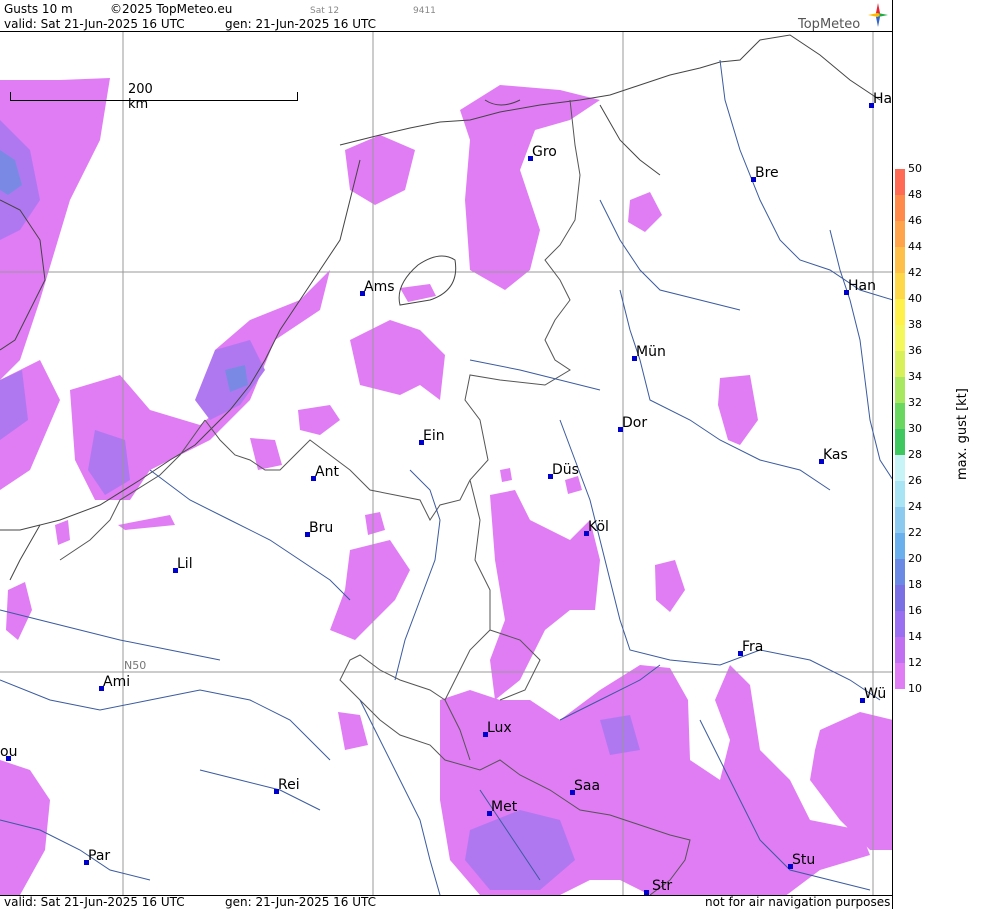  What do you see at coordinates (915, 454) in the screenshot?
I see `legend-tick-label: 28` at bounding box center [915, 454].